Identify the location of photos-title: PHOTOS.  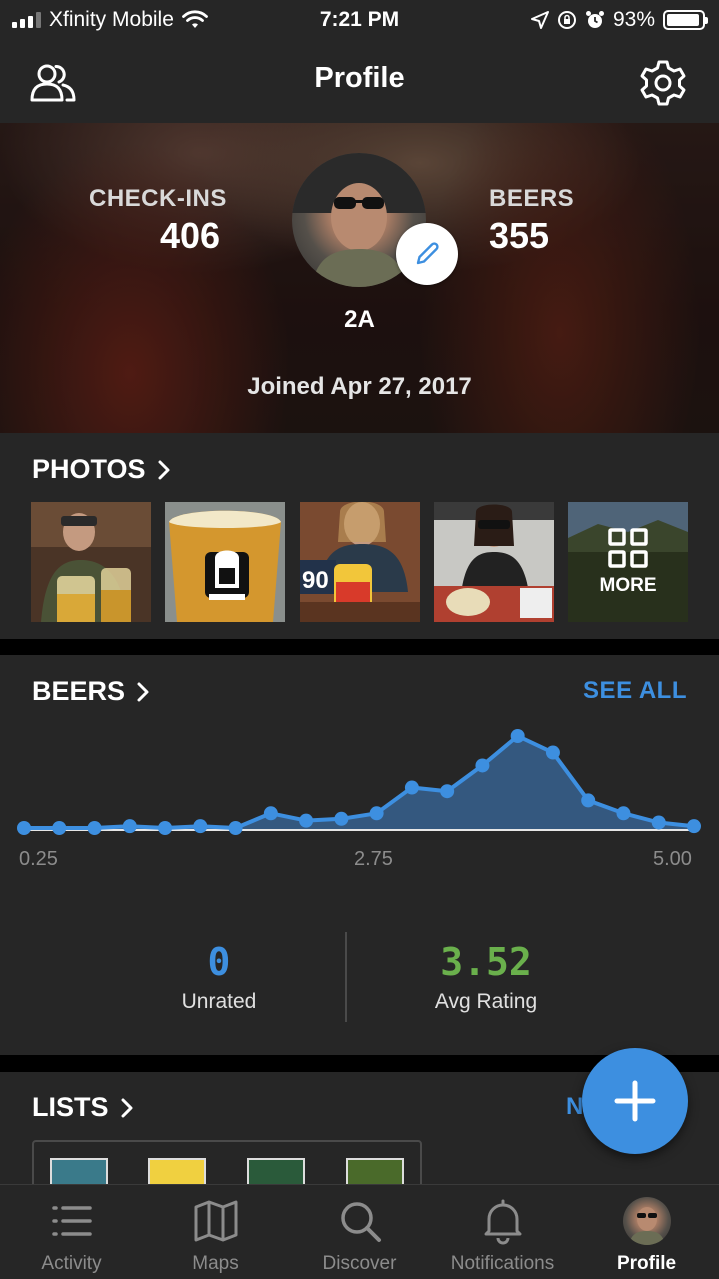
(89, 469).